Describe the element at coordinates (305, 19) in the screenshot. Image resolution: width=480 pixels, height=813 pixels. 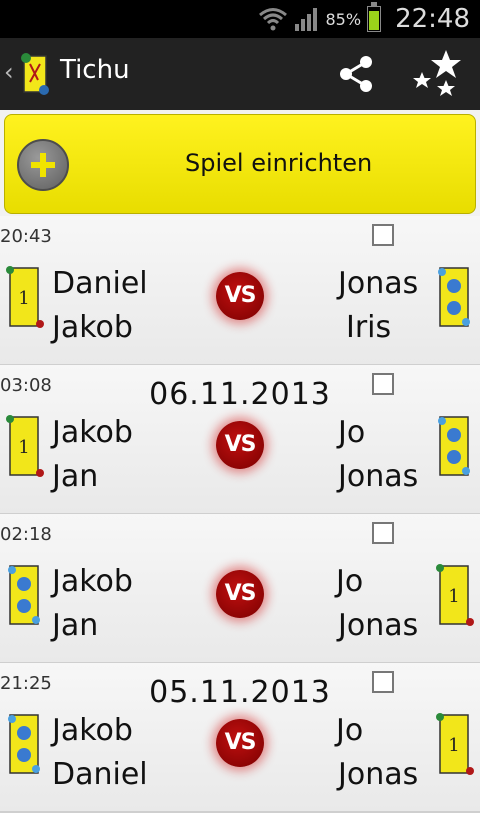
I see `signal-icon` at that location.